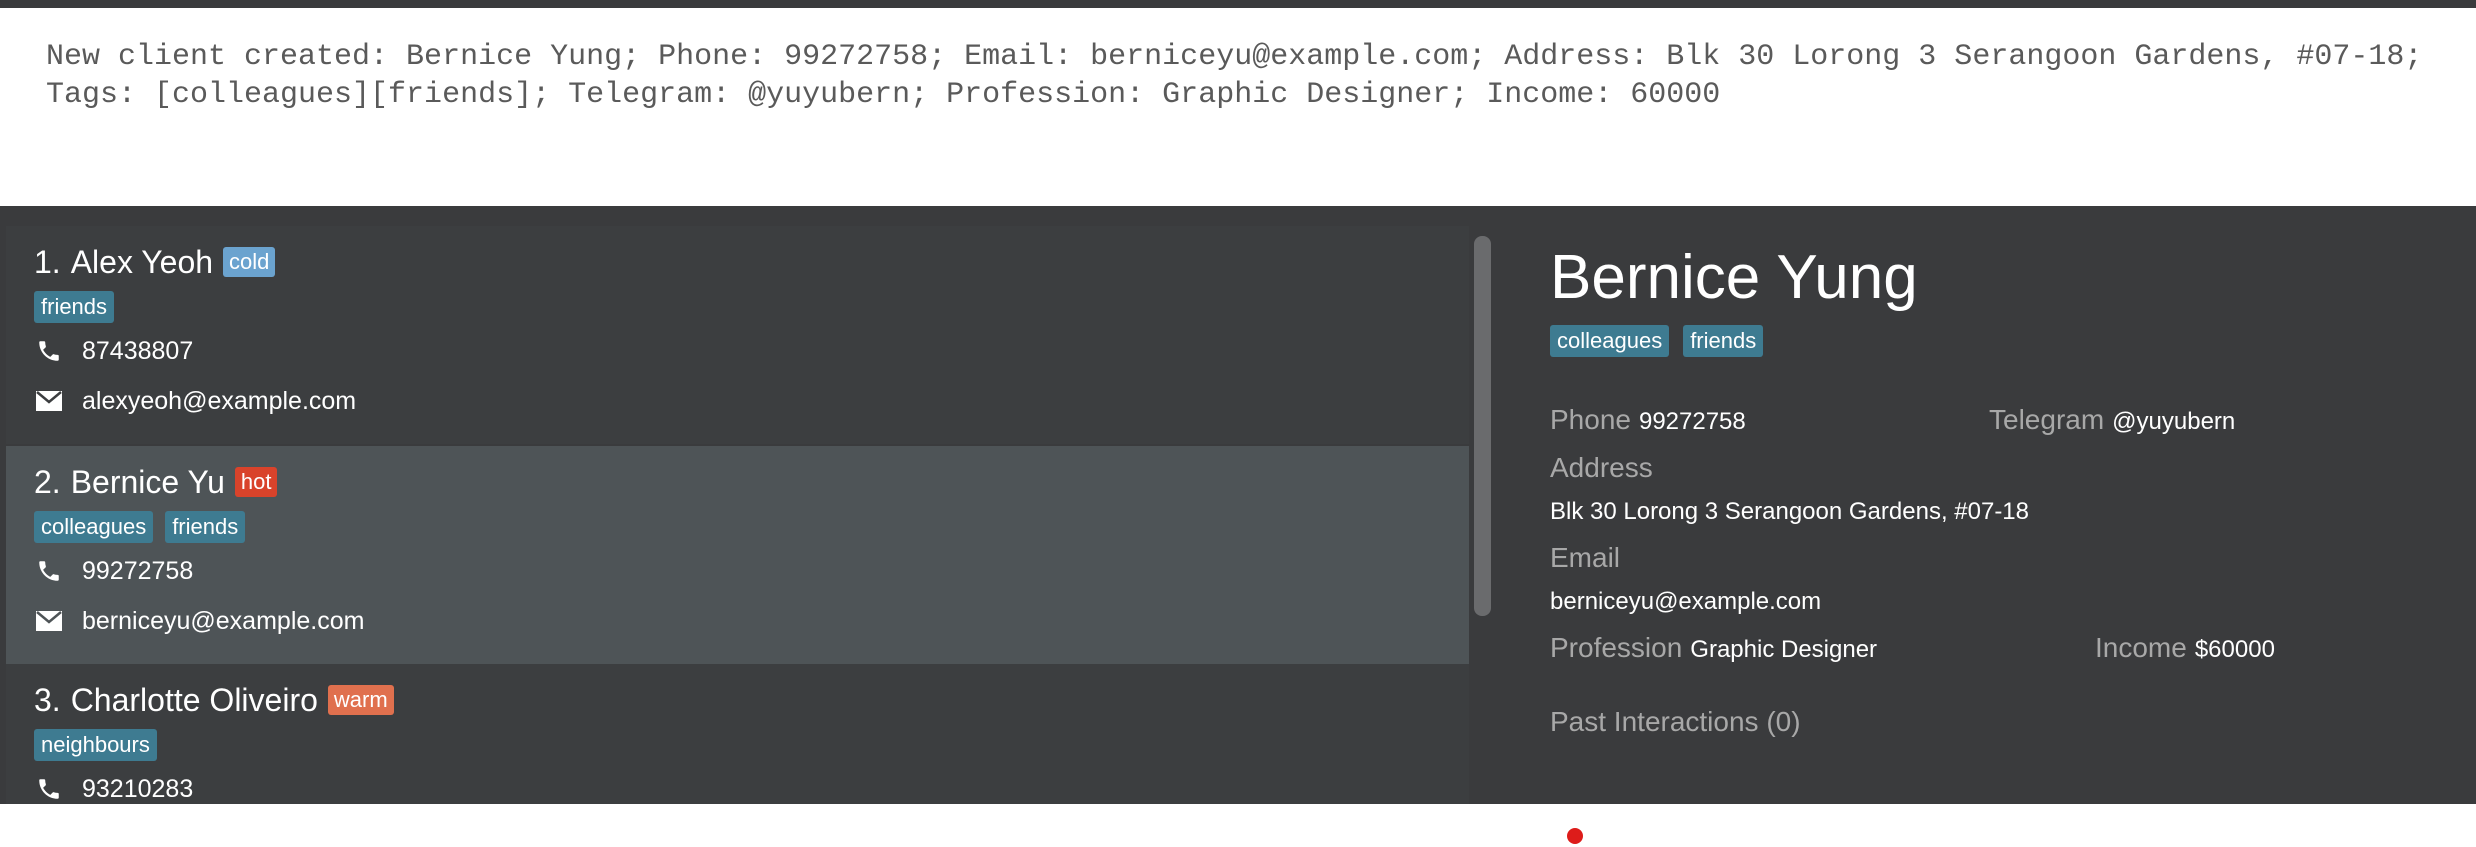 This screenshot has width=2476, height=847. What do you see at coordinates (1575, 836) in the screenshot?
I see `recording-indicator-icon` at bounding box center [1575, 836].